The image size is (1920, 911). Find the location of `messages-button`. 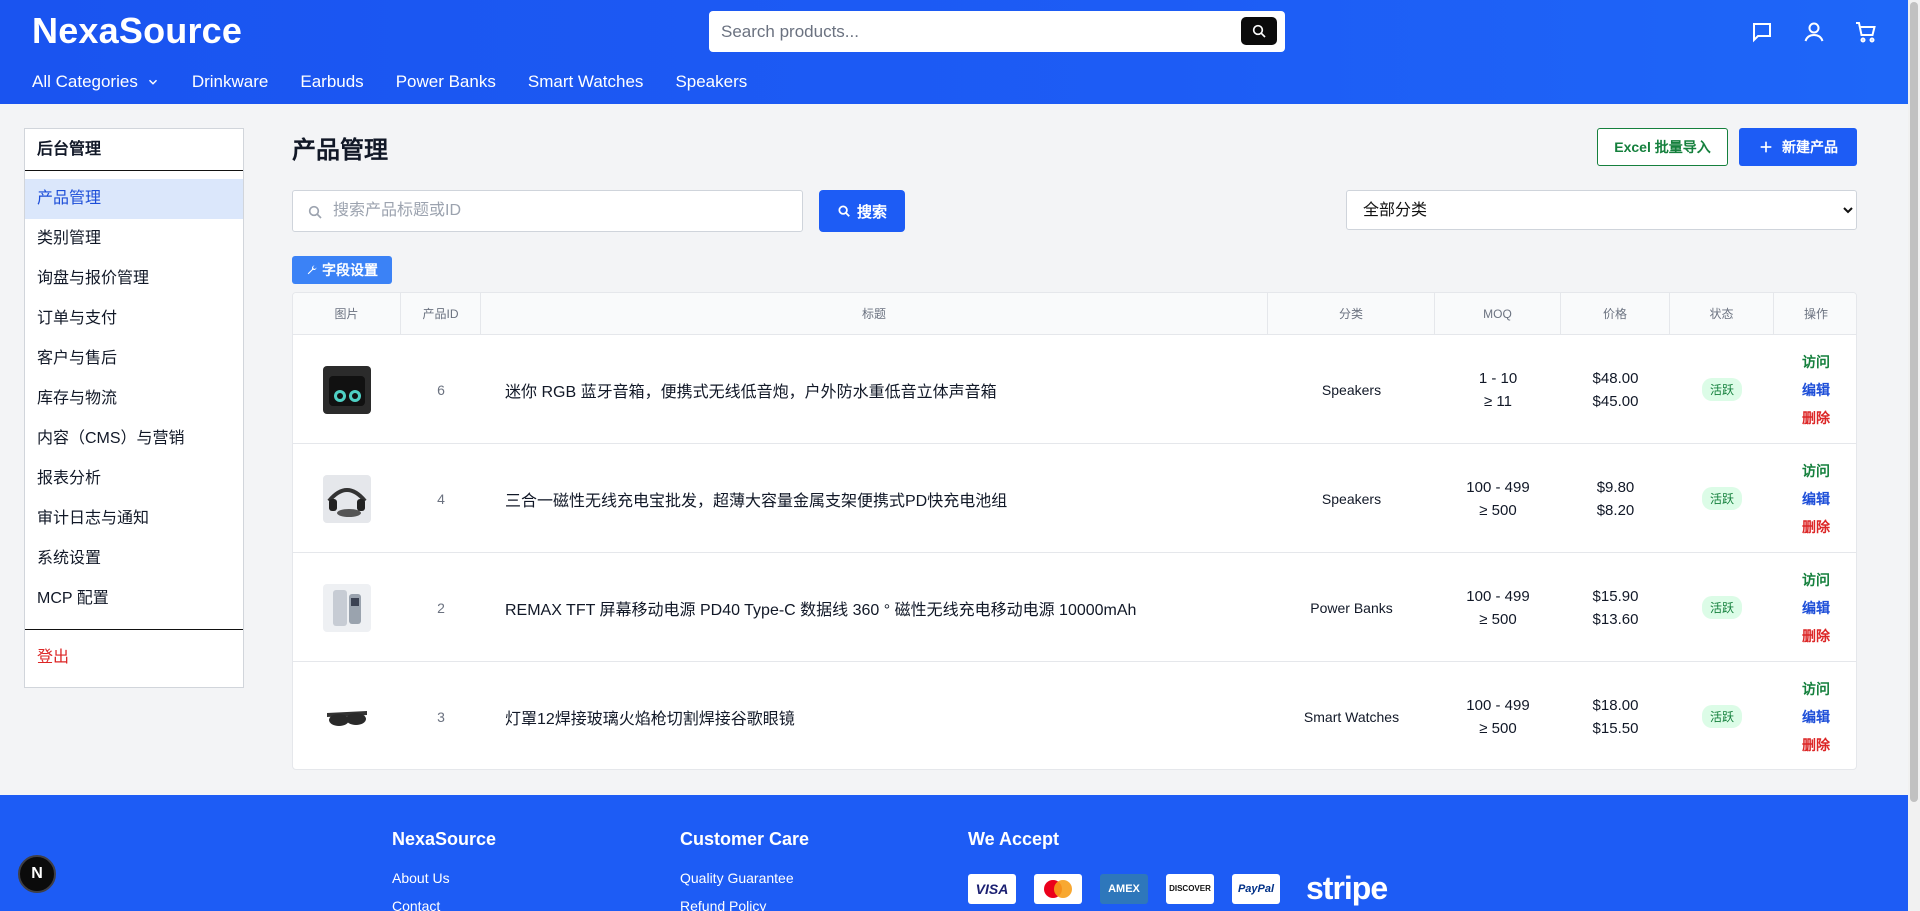

messages-button is located at coordinates (1762, 32).